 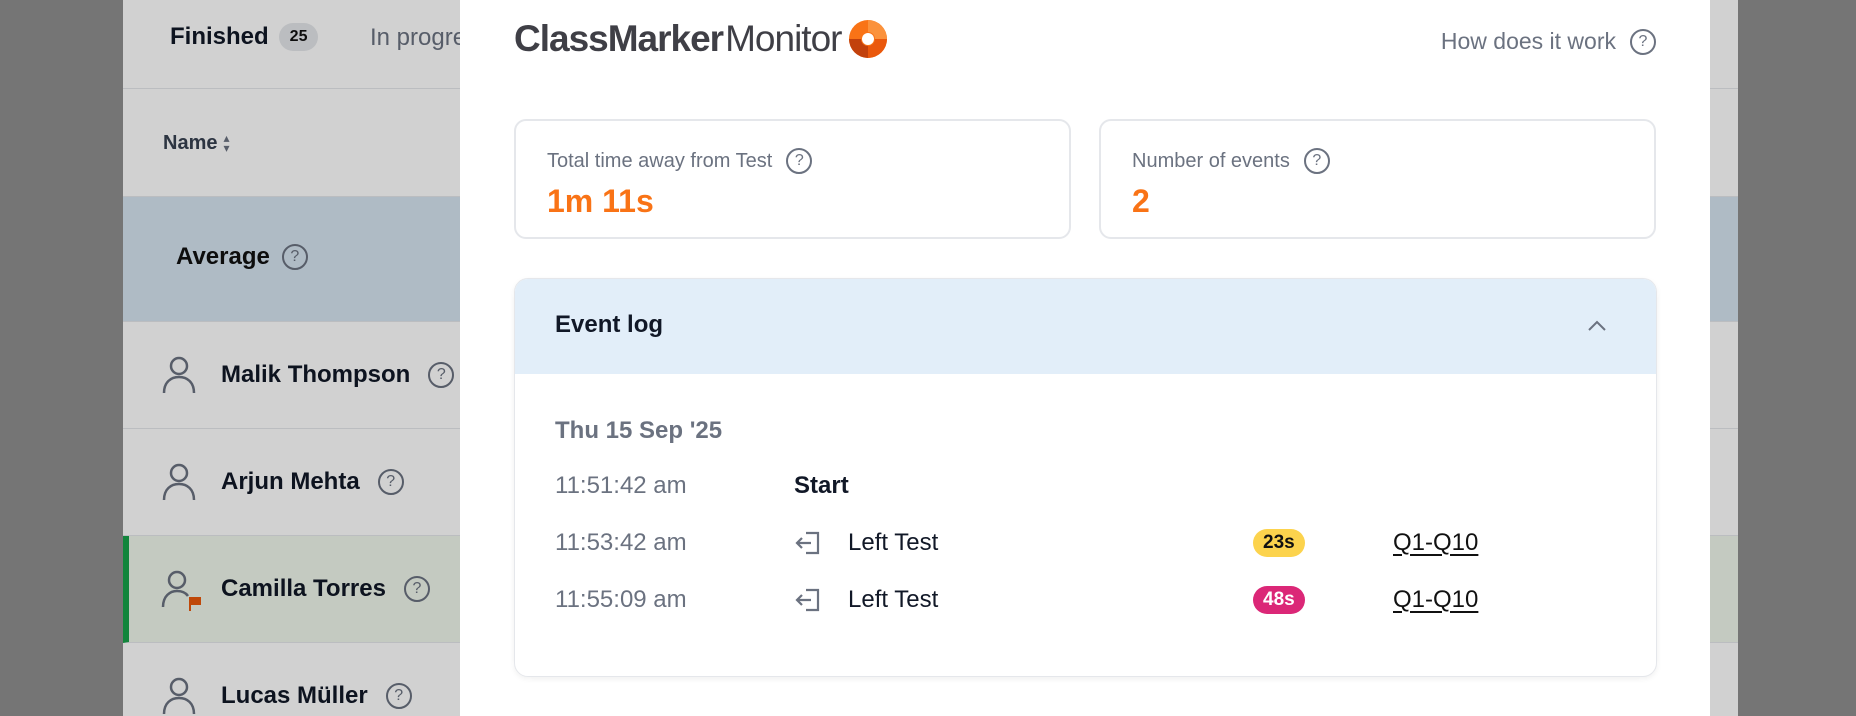 What do you see at coordinates (219, 36) in the screenshot?
I see `tab-finished-label: Finished` at bounding box center [219, 36].